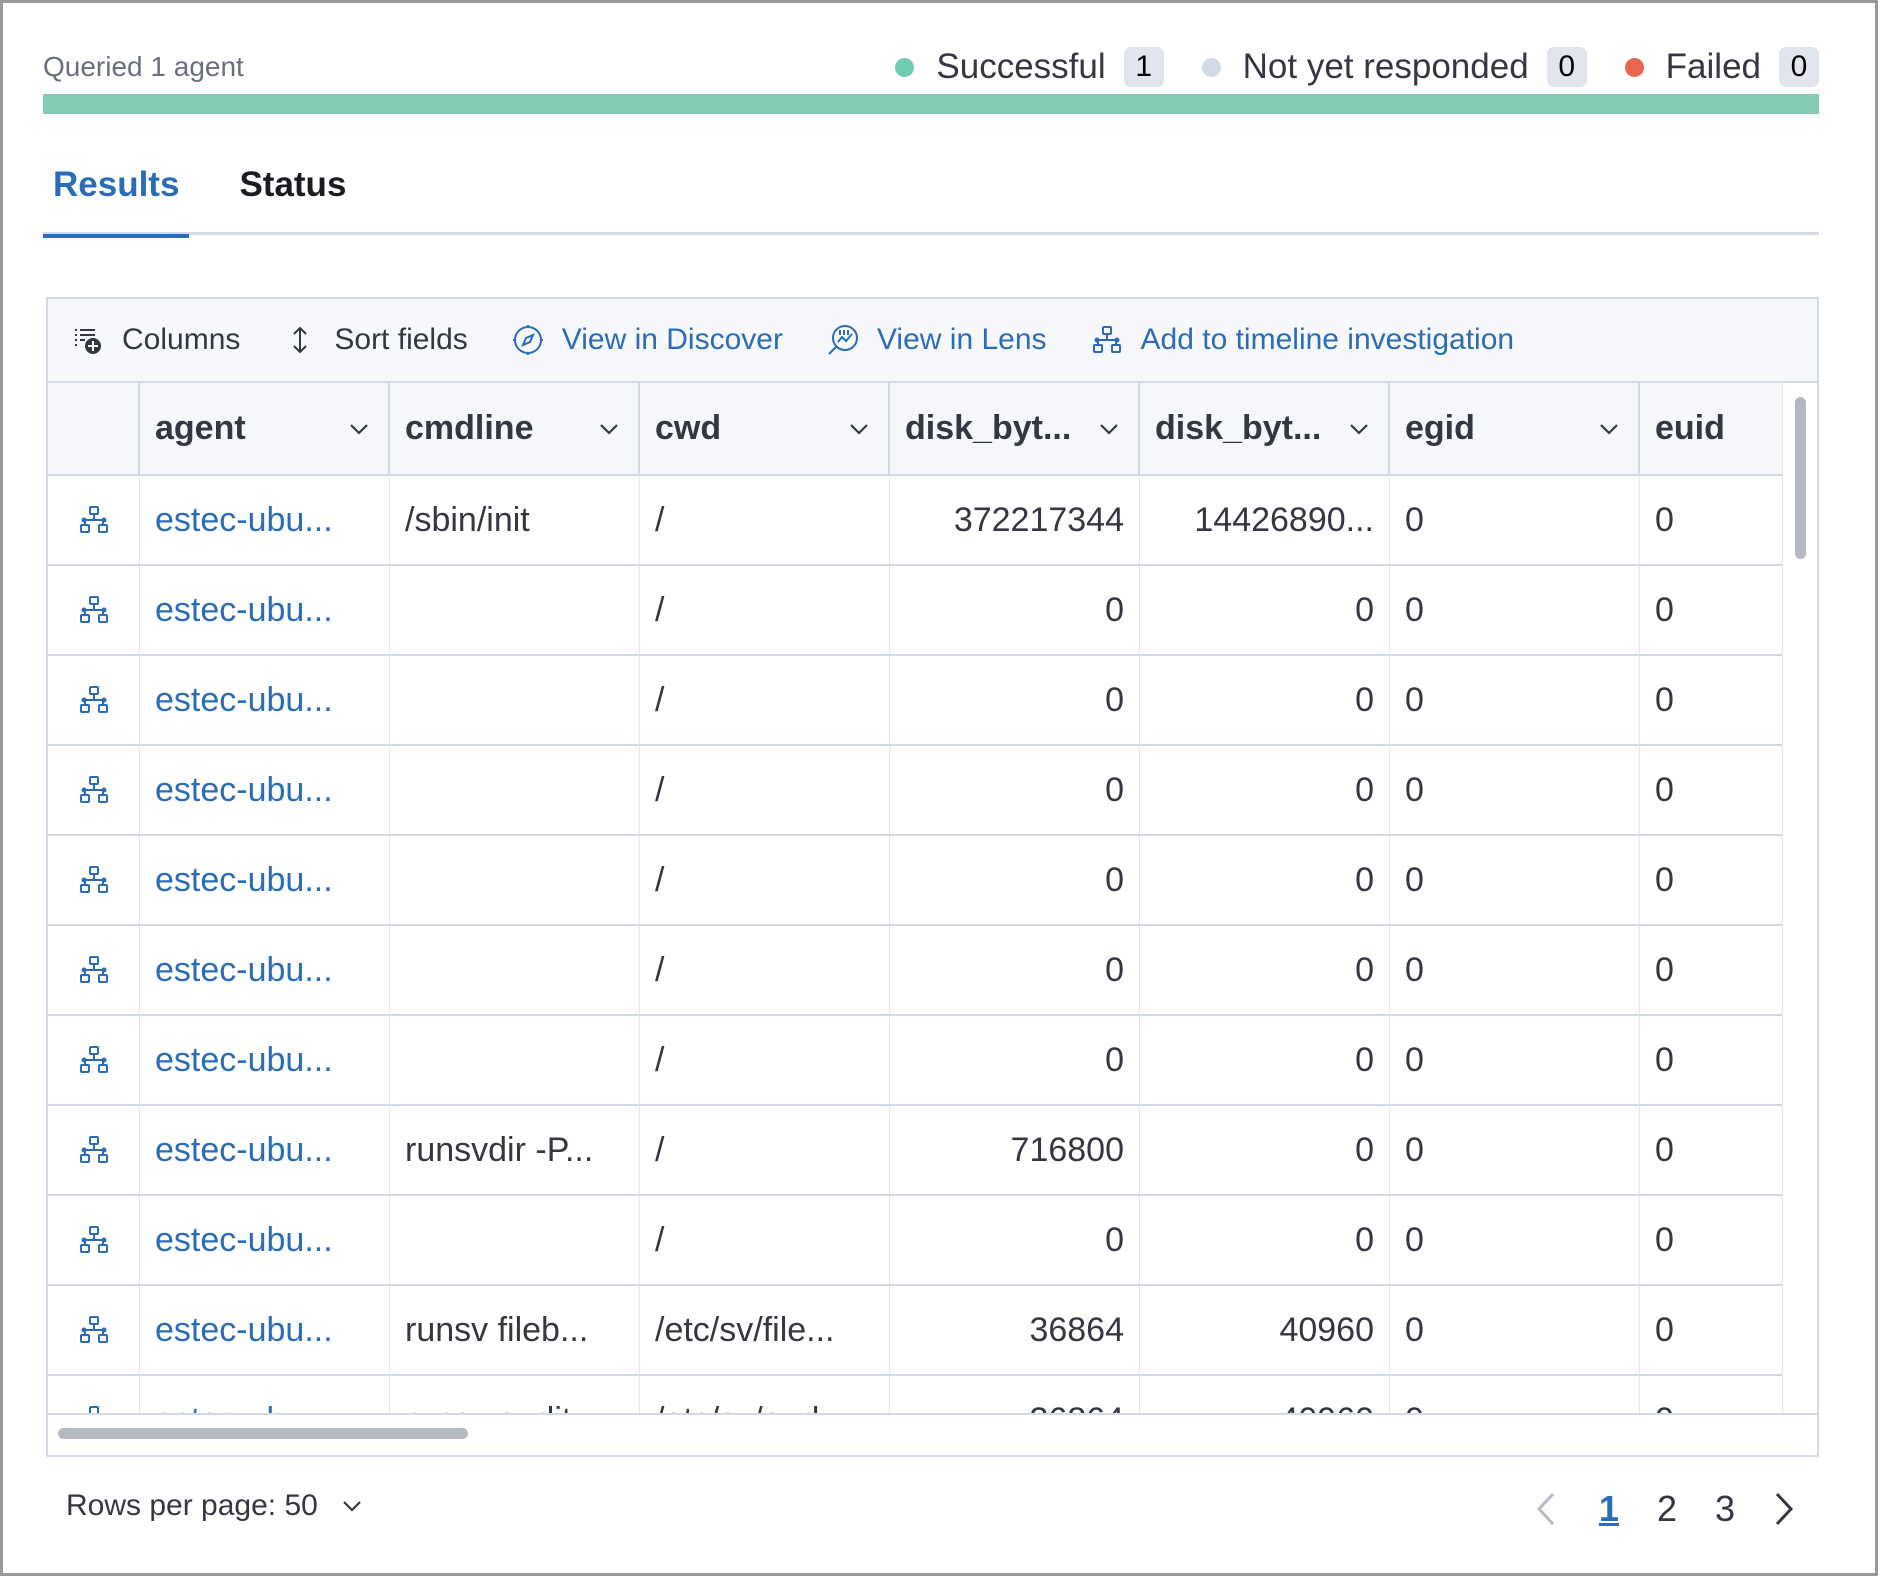  Describe the element at coordinates (1609, 1509) in the screenshot. I see `page-1-button: 1` at that location.